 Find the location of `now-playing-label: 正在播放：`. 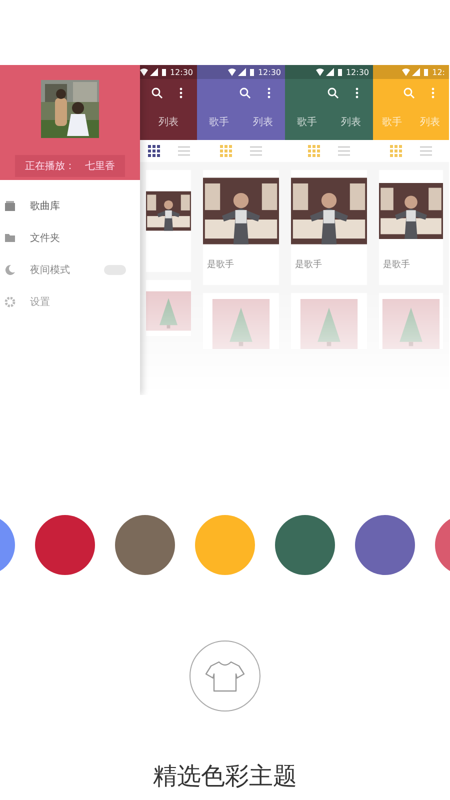

now-playing-label: 正在播放： is located at coordinates (50, 166).